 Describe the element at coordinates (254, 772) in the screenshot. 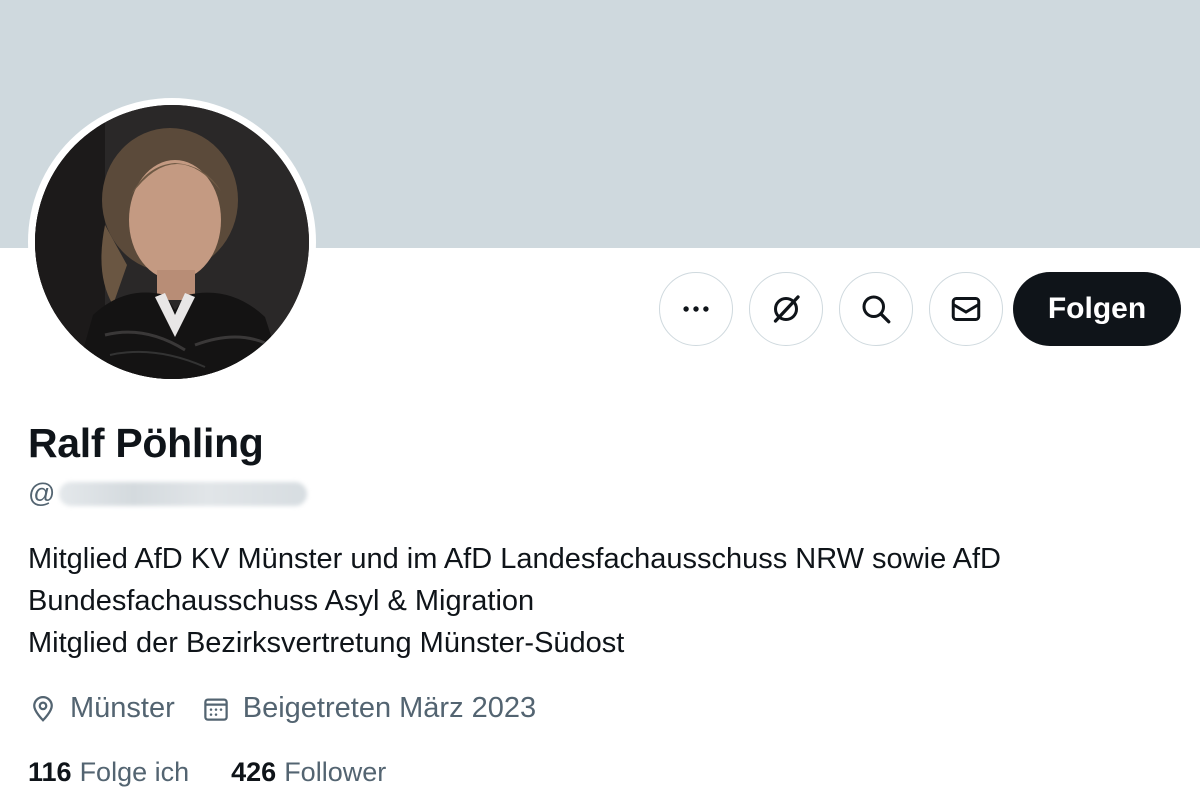

I see `followers-count: 426` at that location.